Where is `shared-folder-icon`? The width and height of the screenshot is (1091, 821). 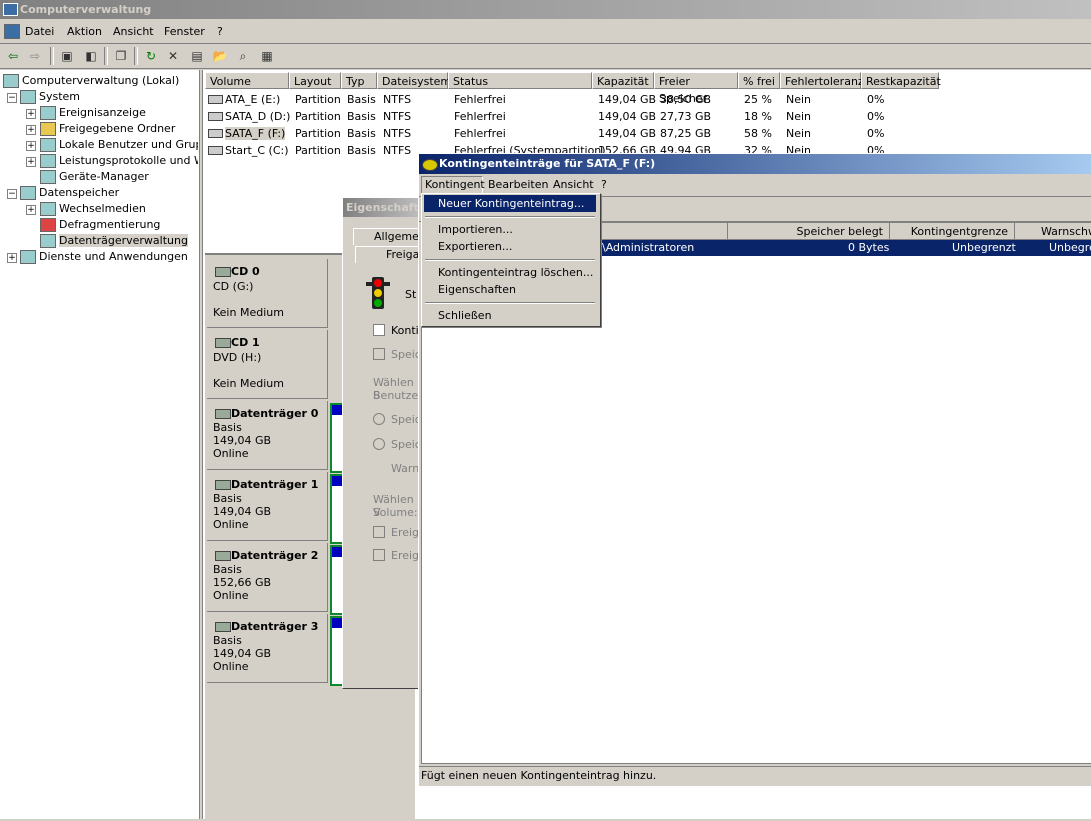
shared-folder-icon is located at coordinates (48, 129).